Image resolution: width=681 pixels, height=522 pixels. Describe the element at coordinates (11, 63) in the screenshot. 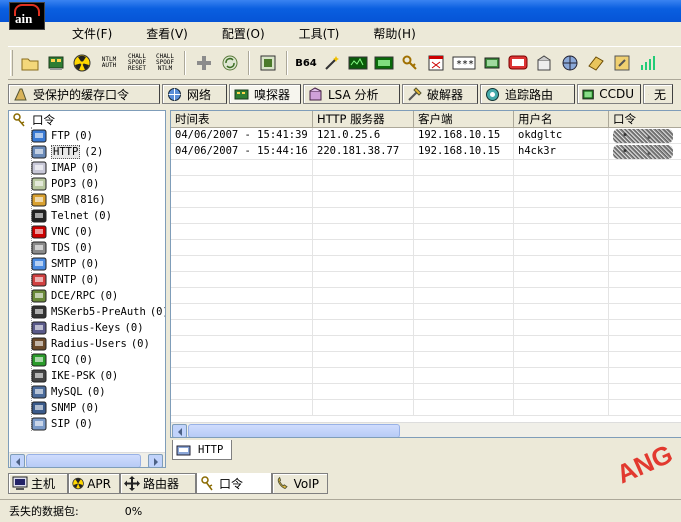

I see `toolbar-grip` at that location.